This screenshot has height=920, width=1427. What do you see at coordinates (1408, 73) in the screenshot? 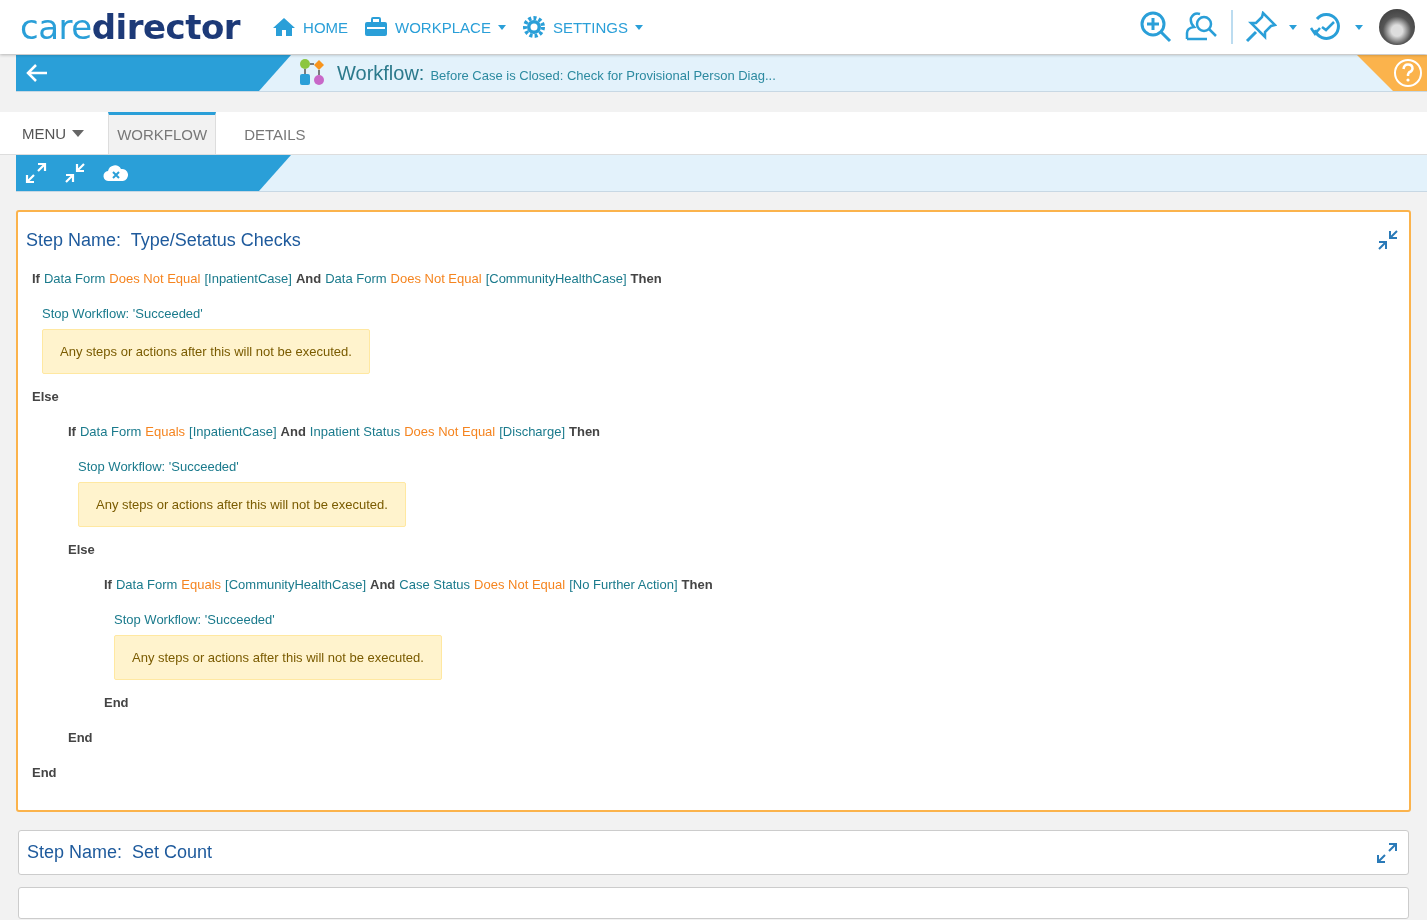
I see `help-icon` at bounding box center [1408, 73].